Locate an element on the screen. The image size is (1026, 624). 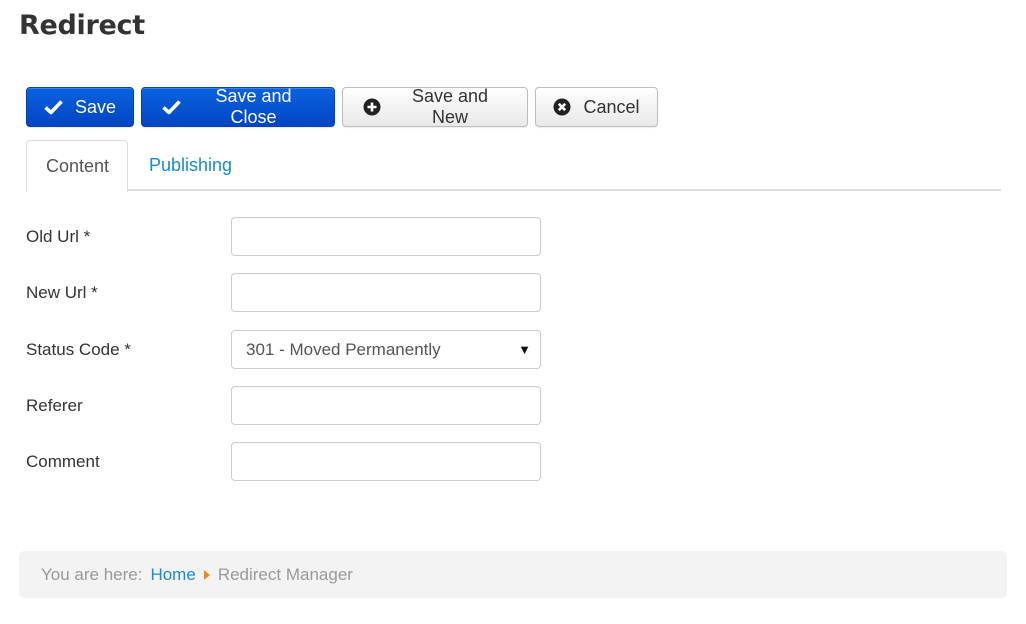
tab-publishing-label: Publishing is located at coordinates (191, 165).